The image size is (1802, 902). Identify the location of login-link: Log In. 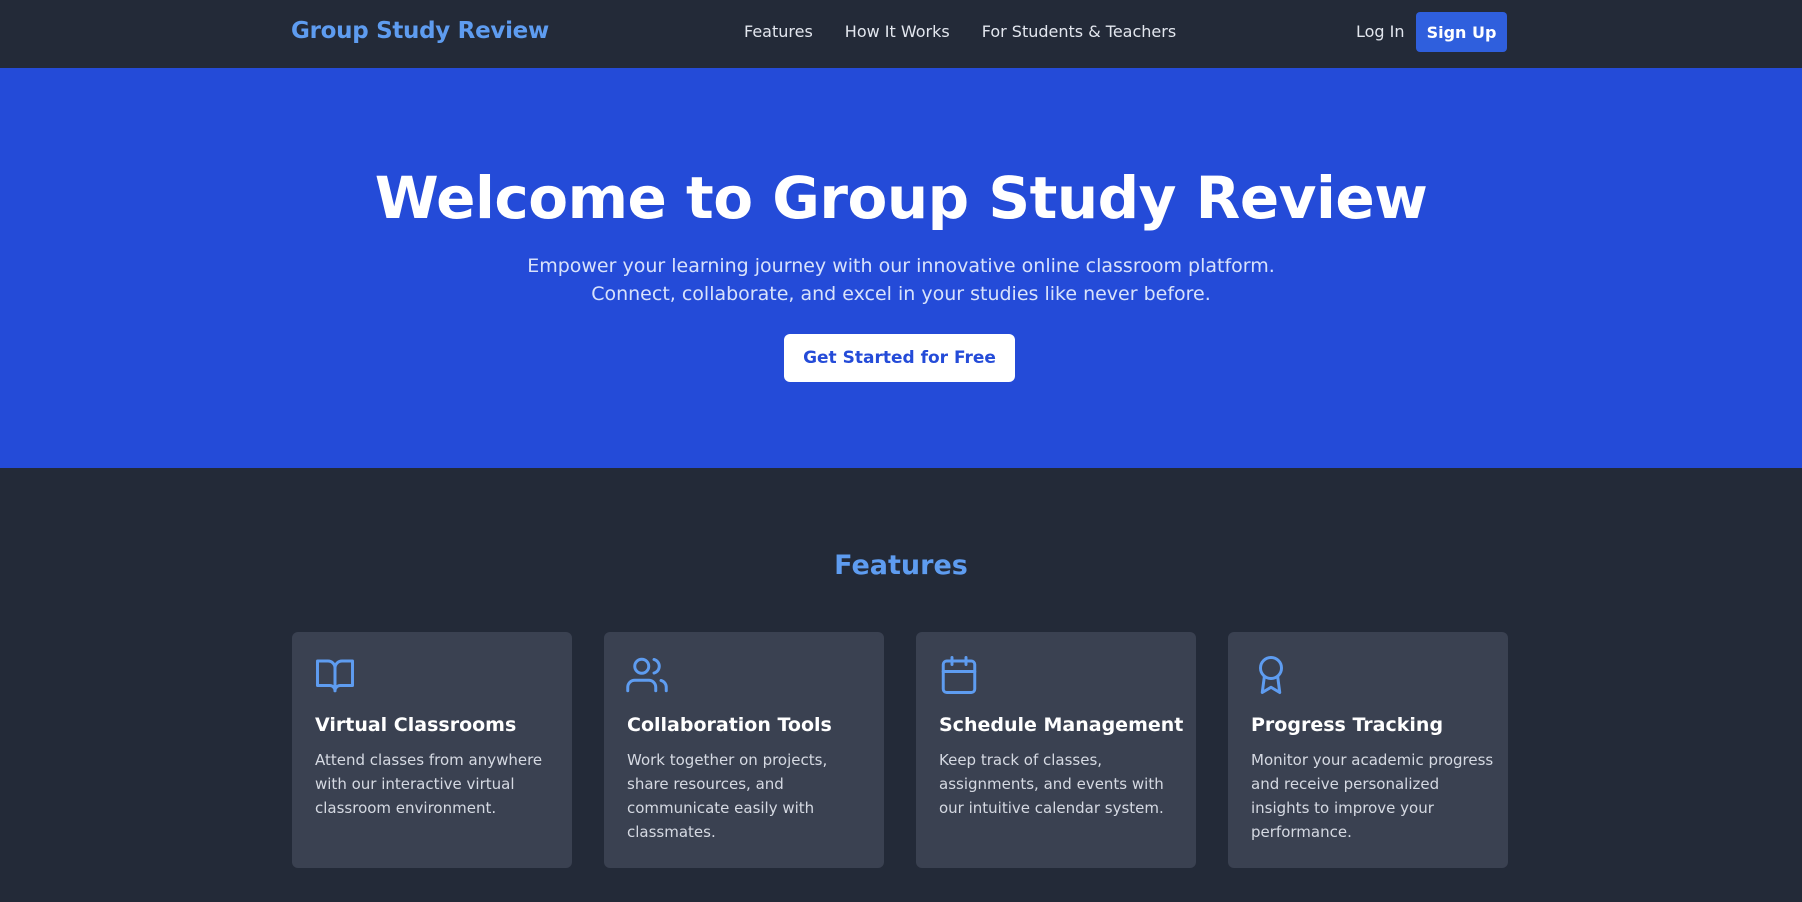
(1380, 31).